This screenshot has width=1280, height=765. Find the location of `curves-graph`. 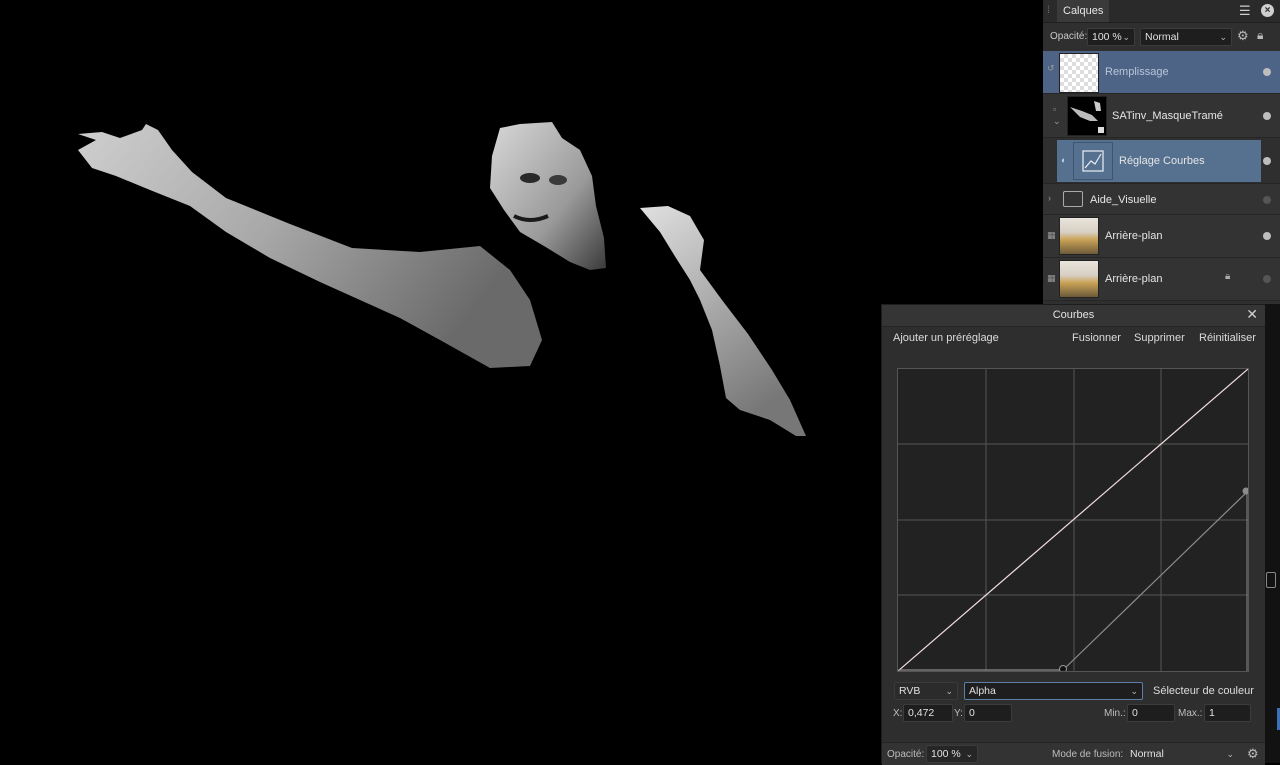

curves-graph is located at coordinates (1073, 520).